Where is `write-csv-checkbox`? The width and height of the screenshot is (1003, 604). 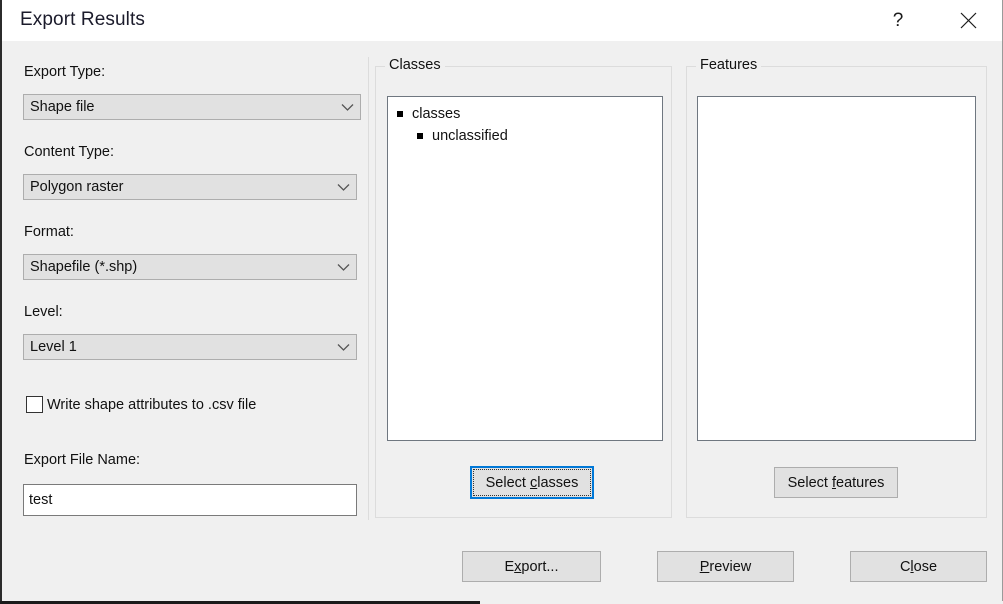 write-csv-checkbox is located at coordinates (34, 404).